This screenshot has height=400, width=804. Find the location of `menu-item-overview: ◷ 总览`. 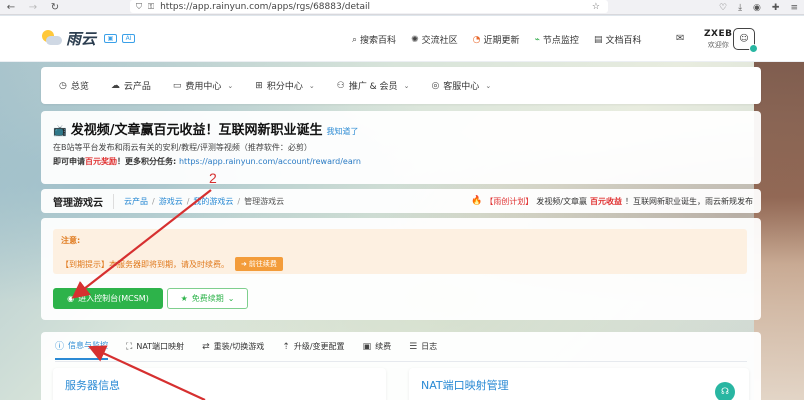

menu-item-overview: ◷ 总览 is located at coordinates (74, 86).